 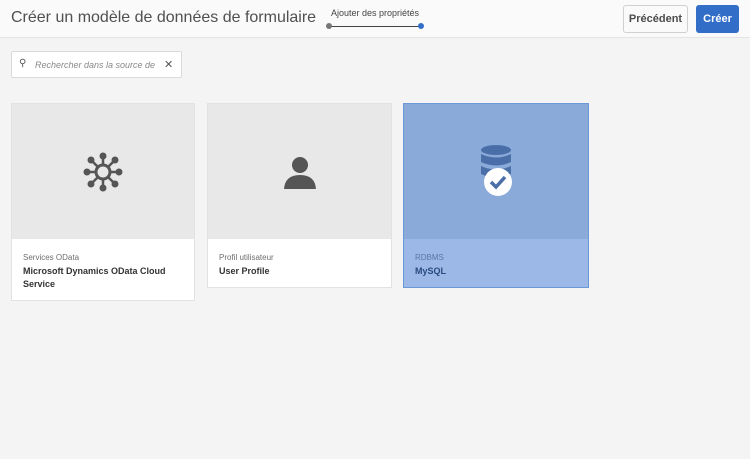 I want to click on search-placeholder: Rechercher dans la source de d, so click(x=95, y=65).